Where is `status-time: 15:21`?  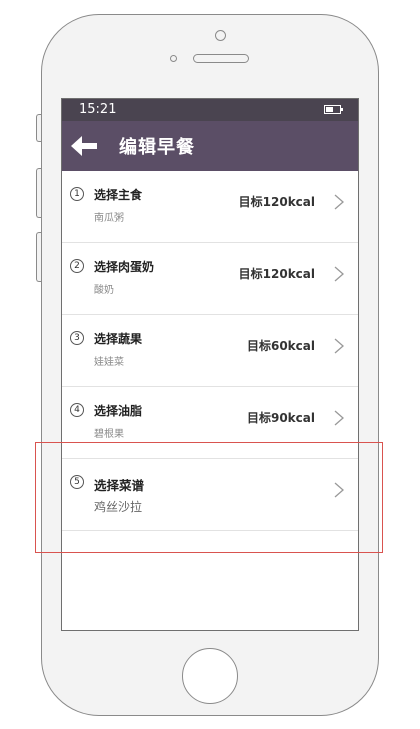
status-time: 15:21 is located at coordinates (98, 109).